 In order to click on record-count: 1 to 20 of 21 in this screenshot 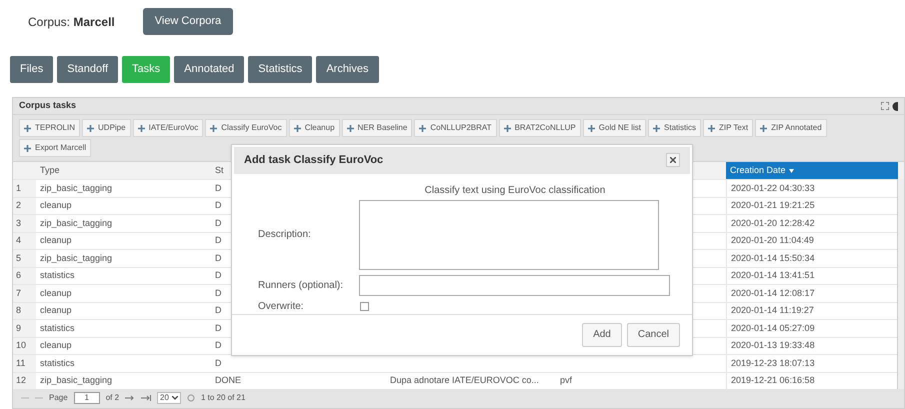, I will do `click(223, 398)`.